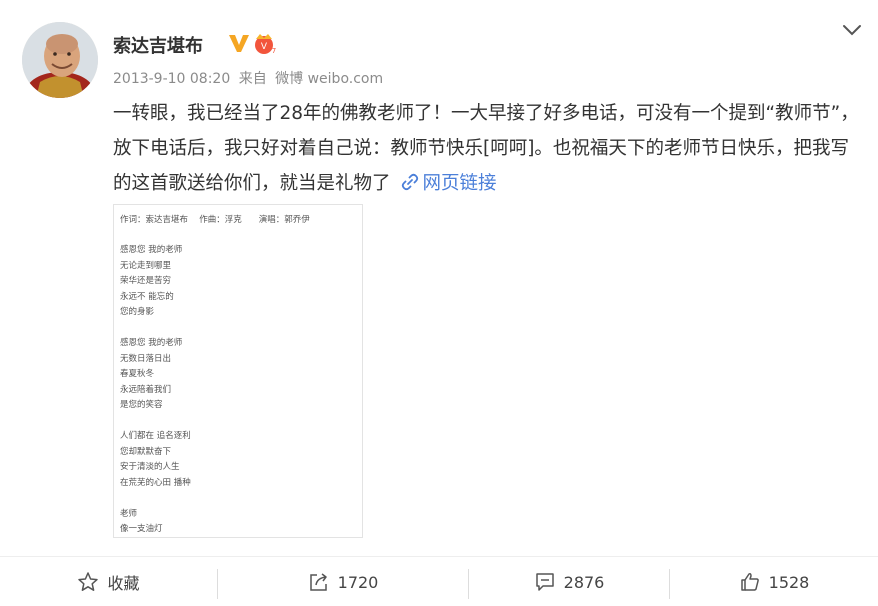 Image resolution: width=878 pixels, height=606 pixels. What do you see at coordinates (409, 182) in the screenshot?
I see `link-icon` at bounding box center [409, 182].